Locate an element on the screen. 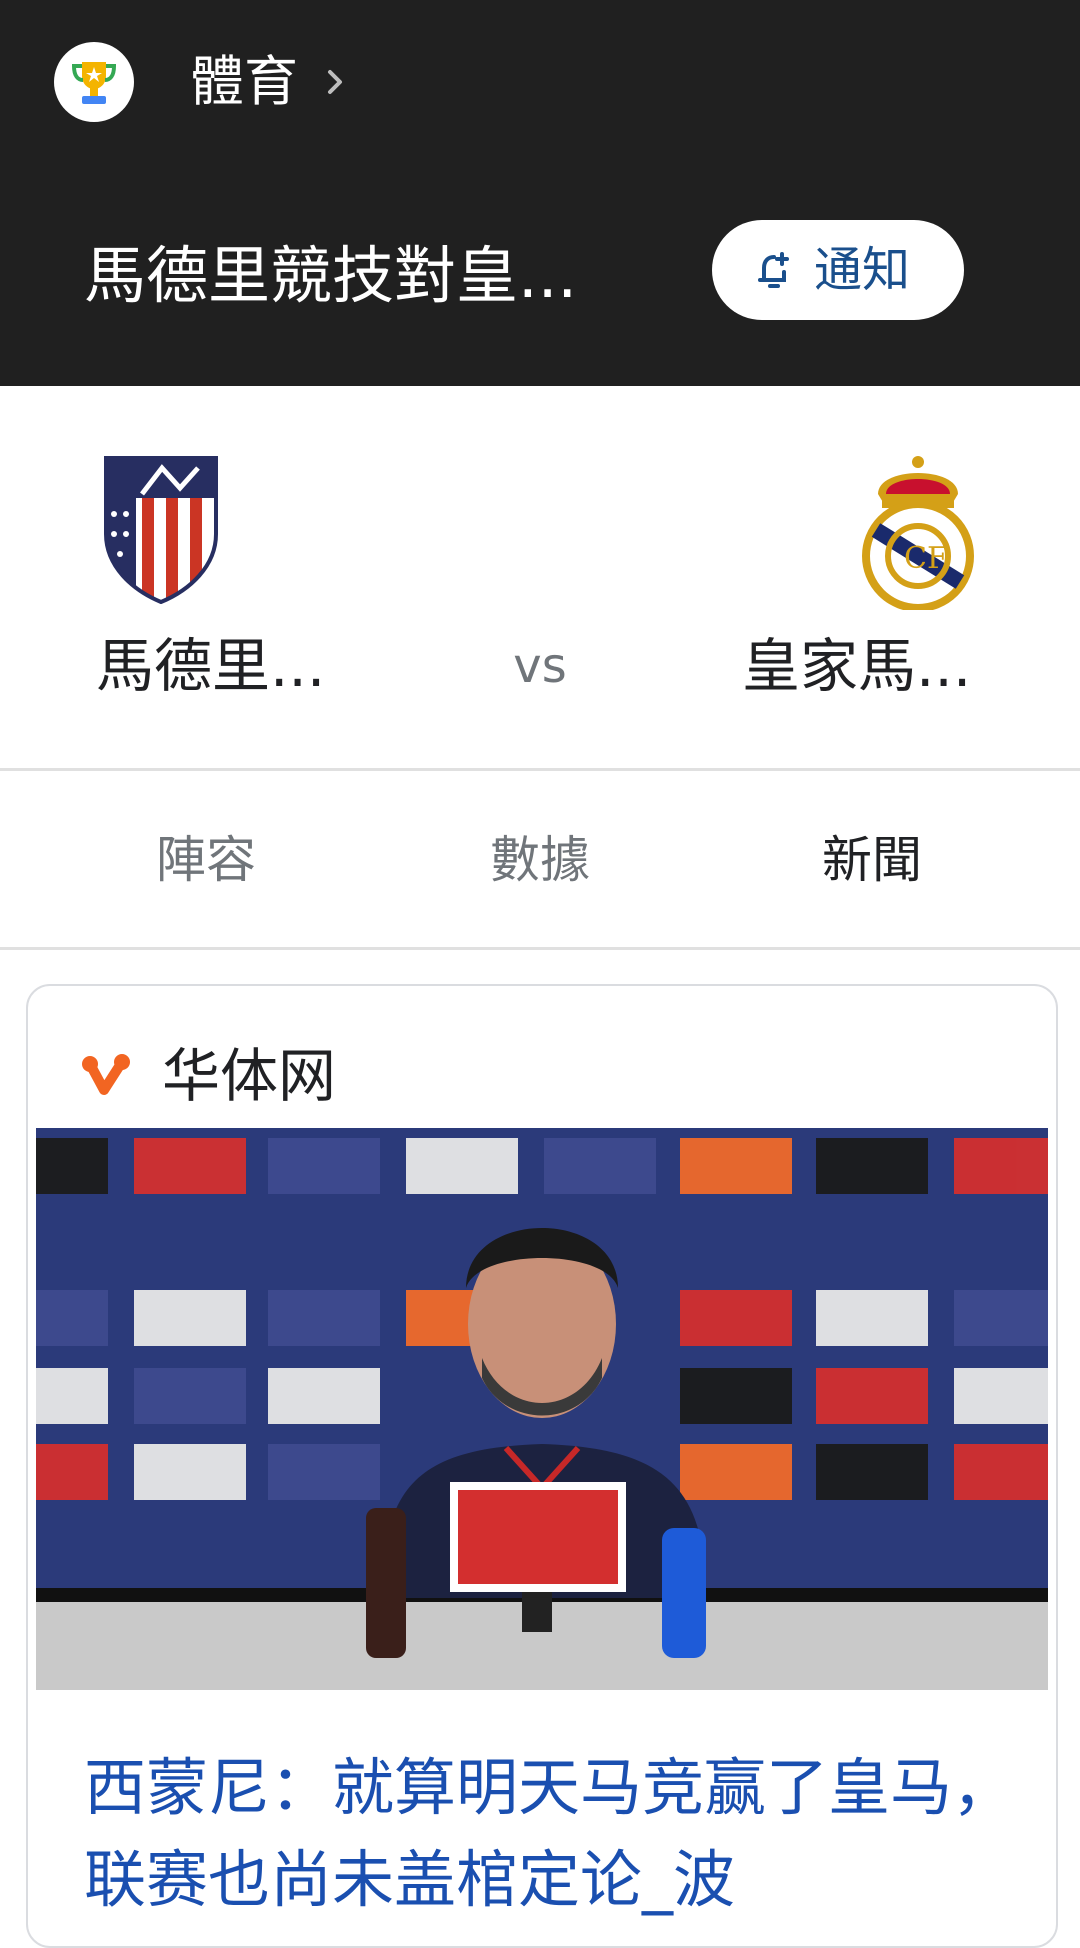  category-title: 體育 is located at coordinates (244, 82).